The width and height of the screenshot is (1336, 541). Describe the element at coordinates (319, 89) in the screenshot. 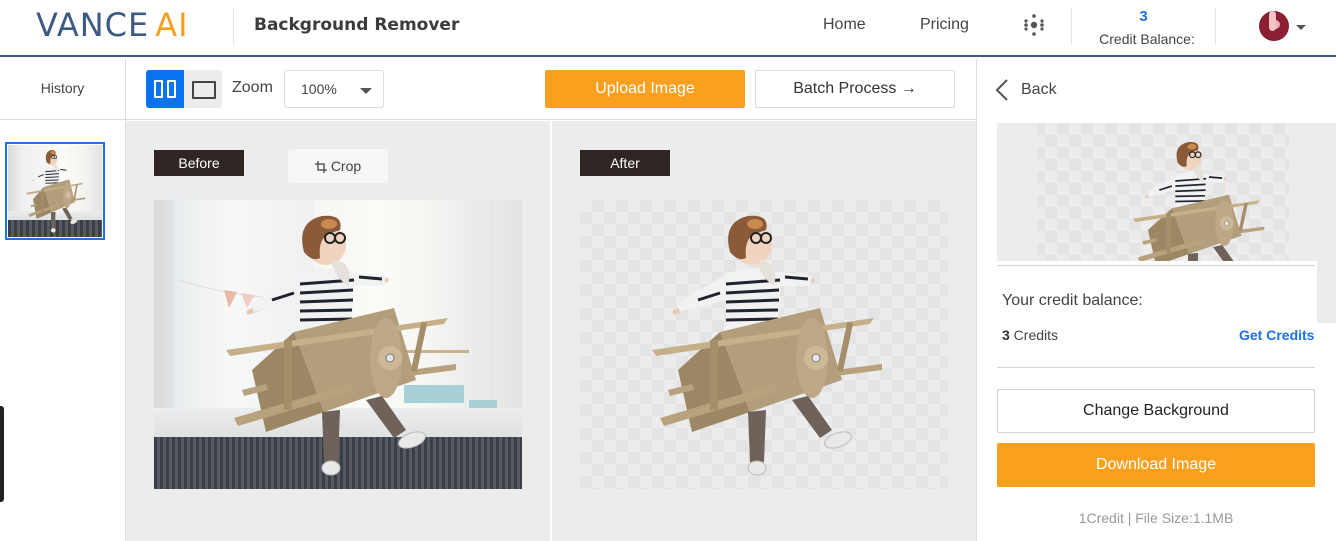

I see `zoom-value: 100%` at that location.